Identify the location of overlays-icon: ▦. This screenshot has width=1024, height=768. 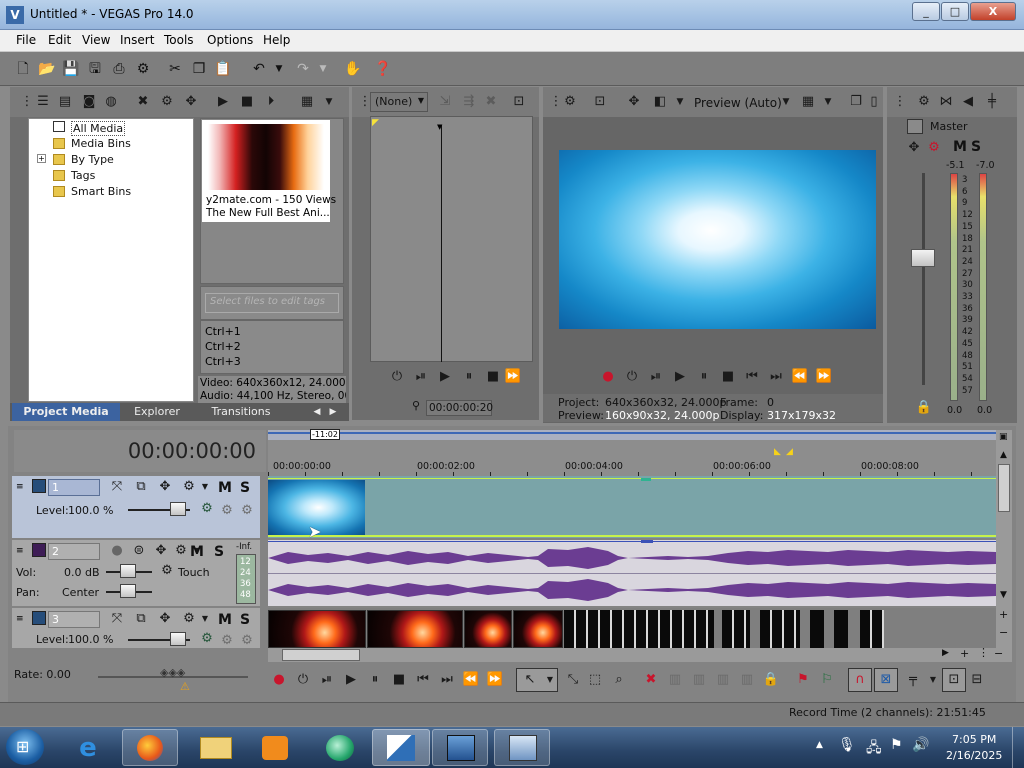
(808, 102).